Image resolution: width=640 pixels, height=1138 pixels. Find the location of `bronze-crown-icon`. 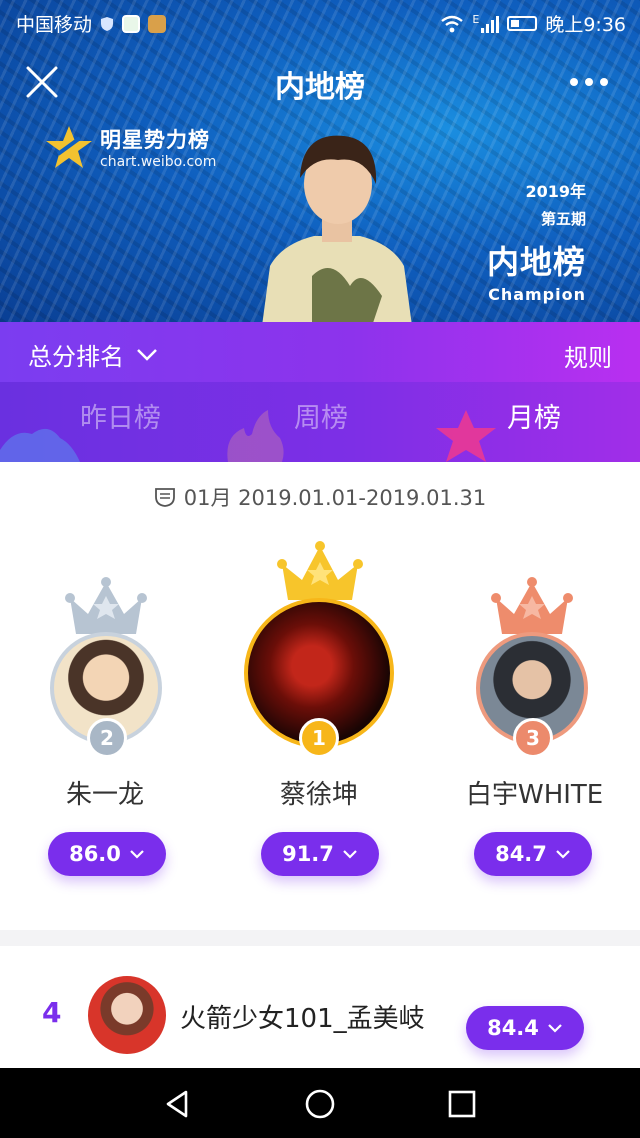

bronze-crown-icon is located at coordinates (532, 605).